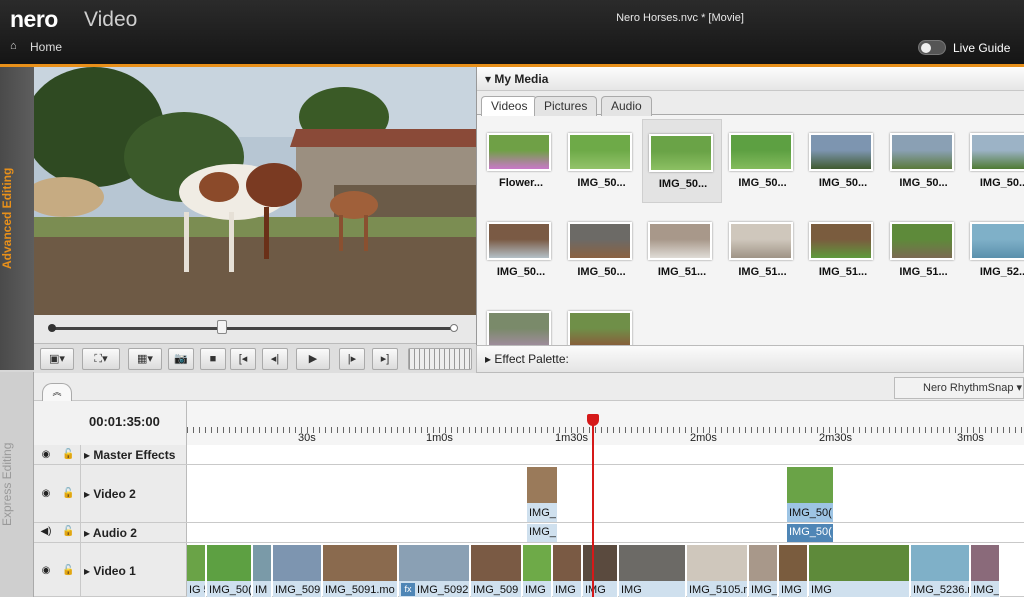 The width and height of the screenshot is (1024, 597). Describe the element at coordinates (262, 571) in the screenshot. I see `timeline-clip: IM` at that location.